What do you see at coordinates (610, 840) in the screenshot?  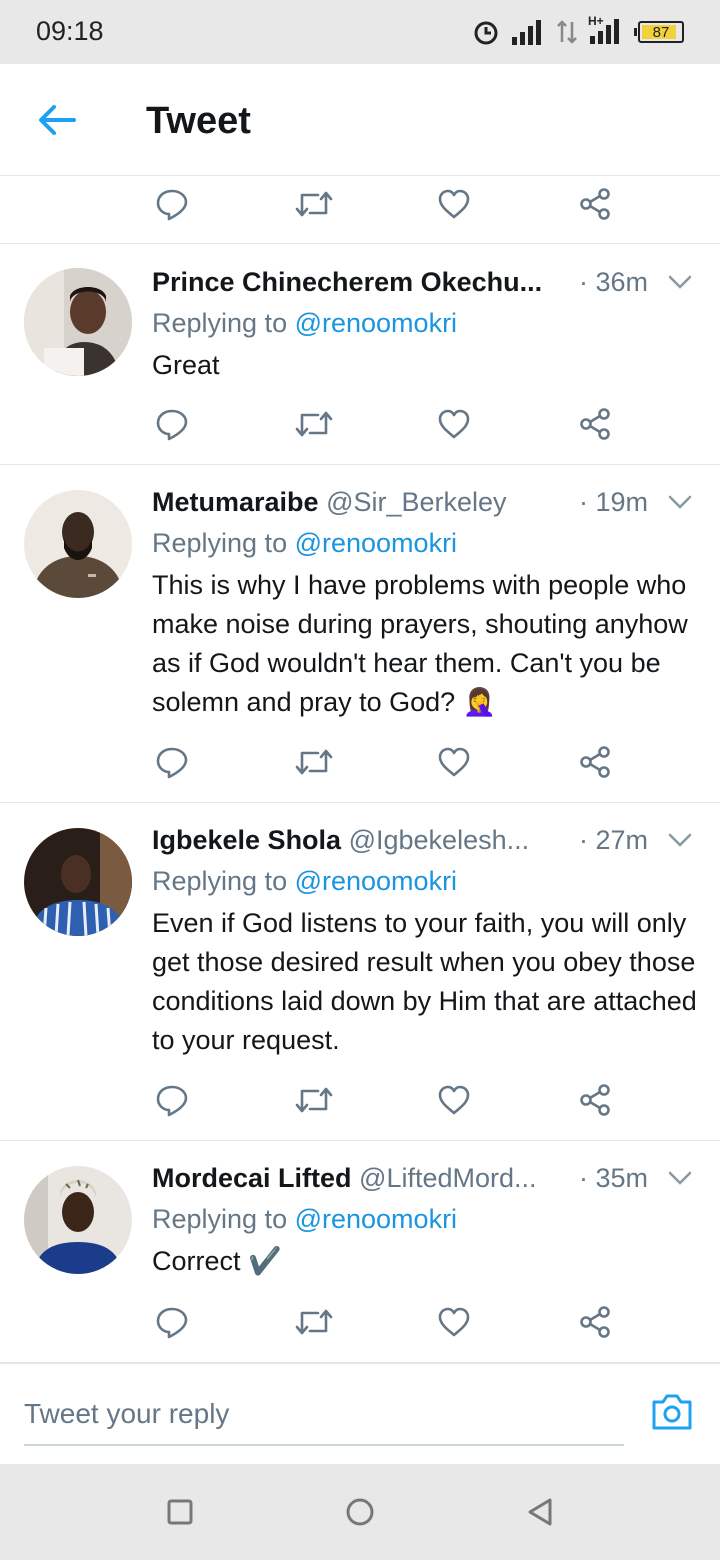 I see `tweet-time: · 27m` at bounding box center [610, 840].